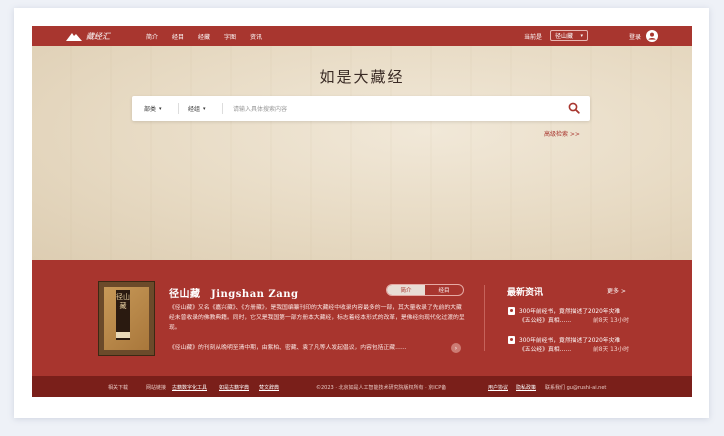  What do you see at coordinates (444, 290) in the screenshot?
I see `tab-catalog: 经目` at bounding box center [444, 290].